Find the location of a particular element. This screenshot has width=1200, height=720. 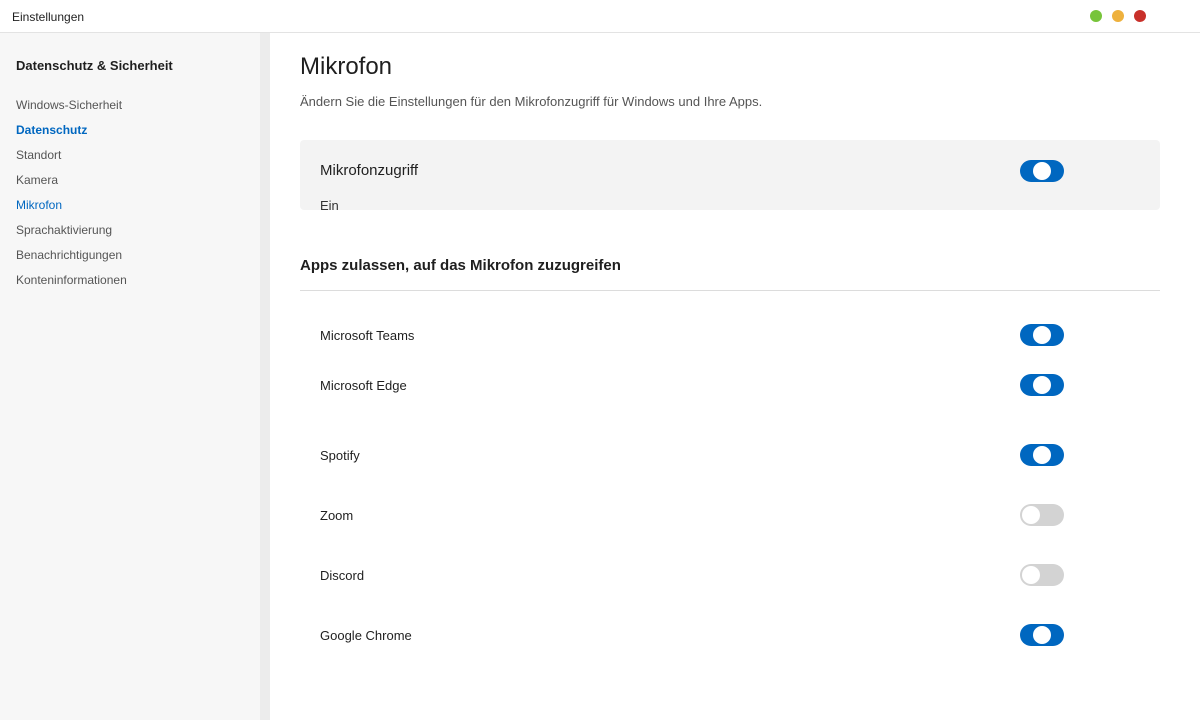

sidebar-item-standort: Standort is located at coordinates (130, 155).